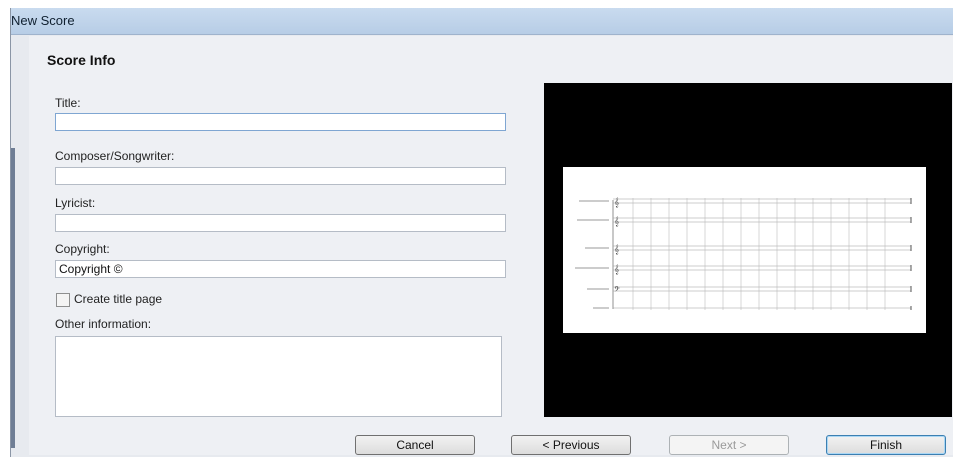  What do you see at coordinates (13, 298) in the screenshot?
I see `window-edge-accent` at bounding box center [13, 298].